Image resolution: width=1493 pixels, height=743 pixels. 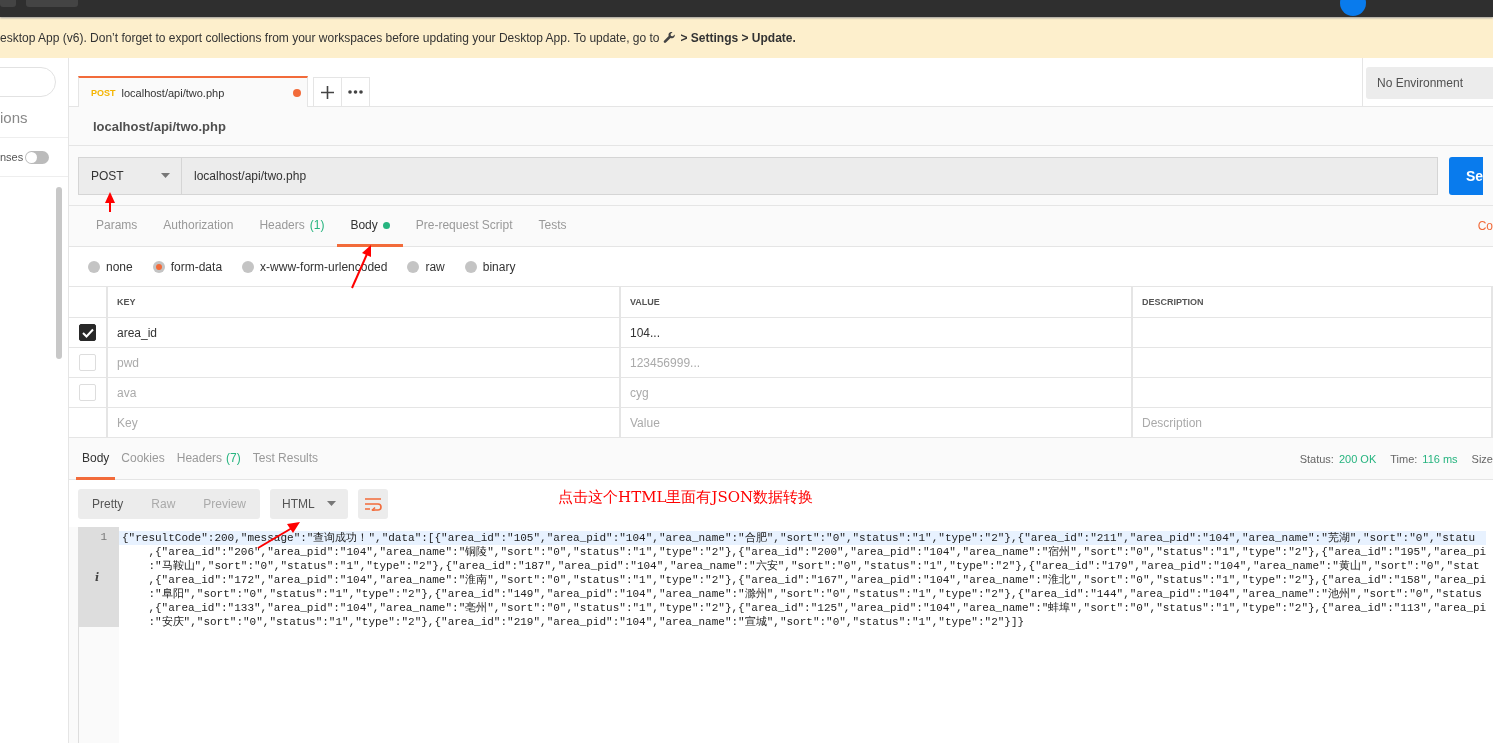 What do you see at coordinates (1429, 83) in the screenshot?
I see `environment-dropdown: No Environment` at bounding box center [1429, 83].